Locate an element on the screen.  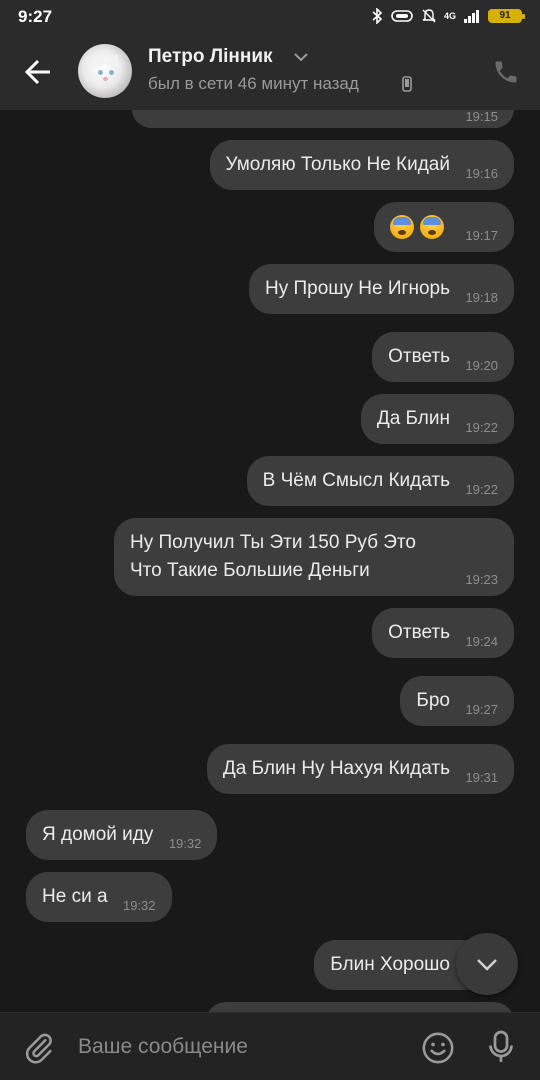
message-text: Я домой иду is located at coordinates (98, 834).